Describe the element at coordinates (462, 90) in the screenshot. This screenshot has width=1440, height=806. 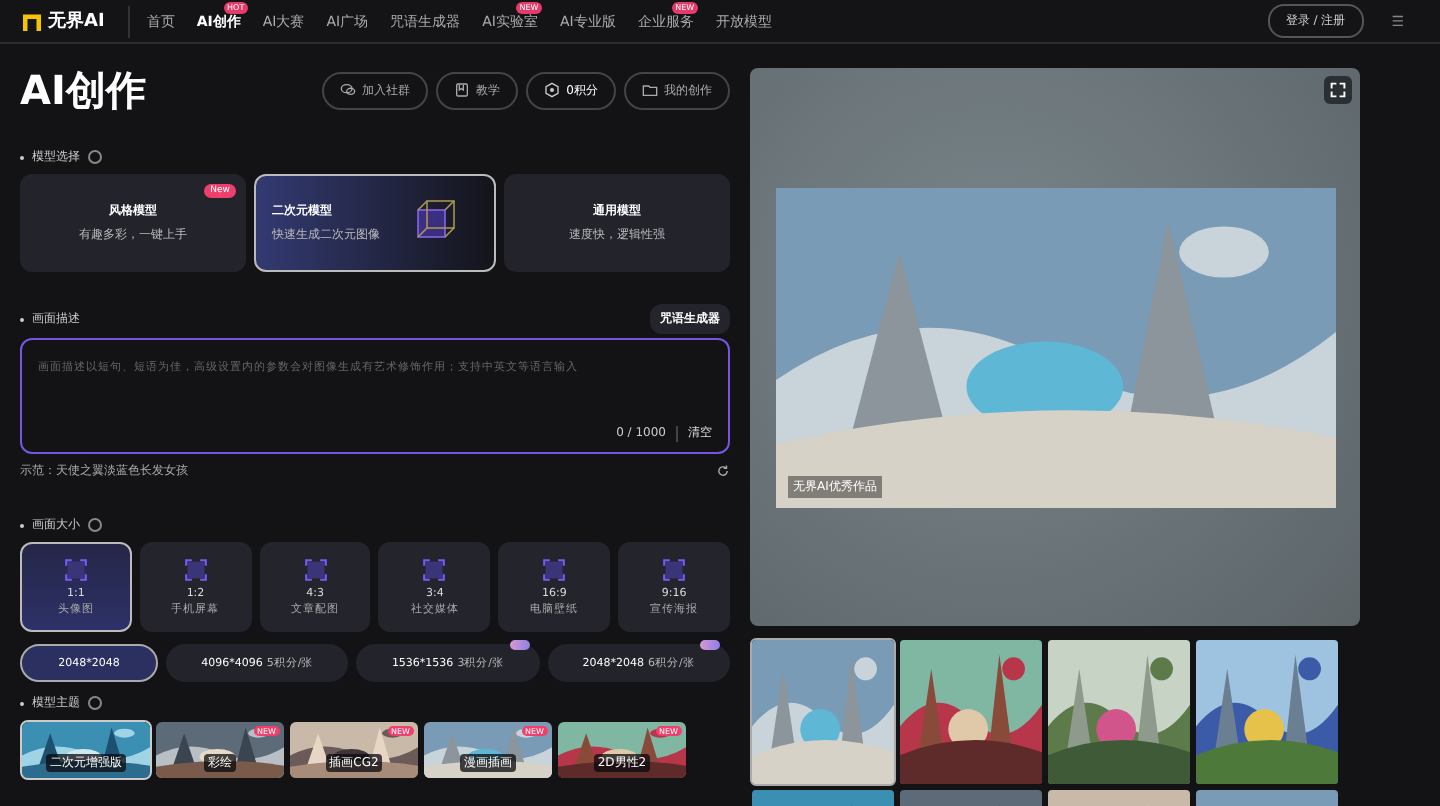
I see `book-icon` at that location.